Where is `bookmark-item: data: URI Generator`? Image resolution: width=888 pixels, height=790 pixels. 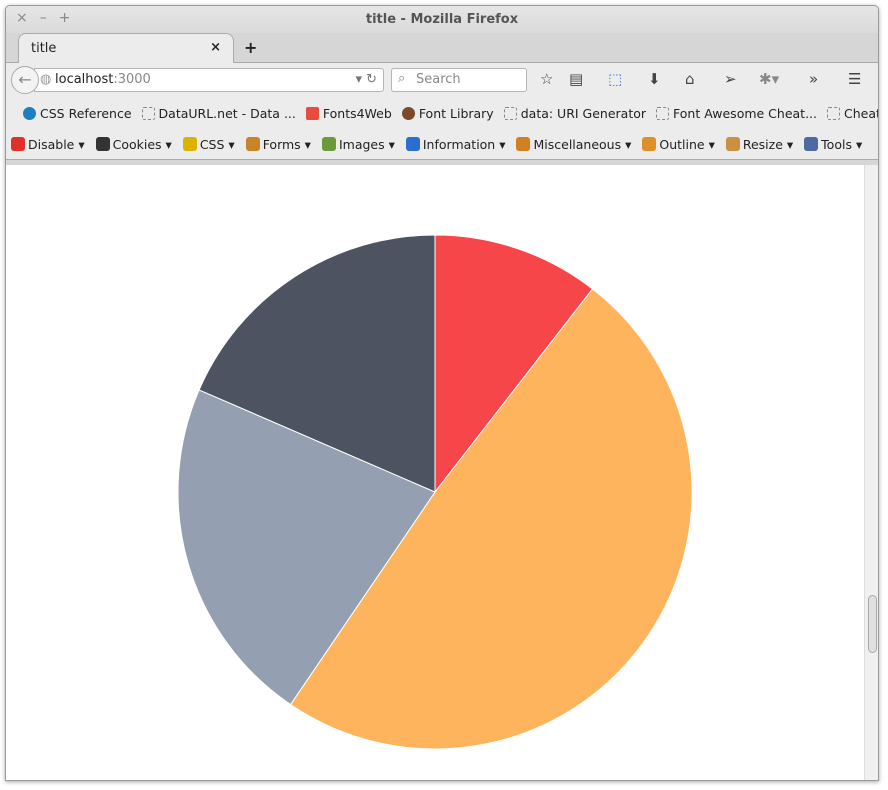 bookmark-item: data: URI Generator is located at coordinates (574, 113).